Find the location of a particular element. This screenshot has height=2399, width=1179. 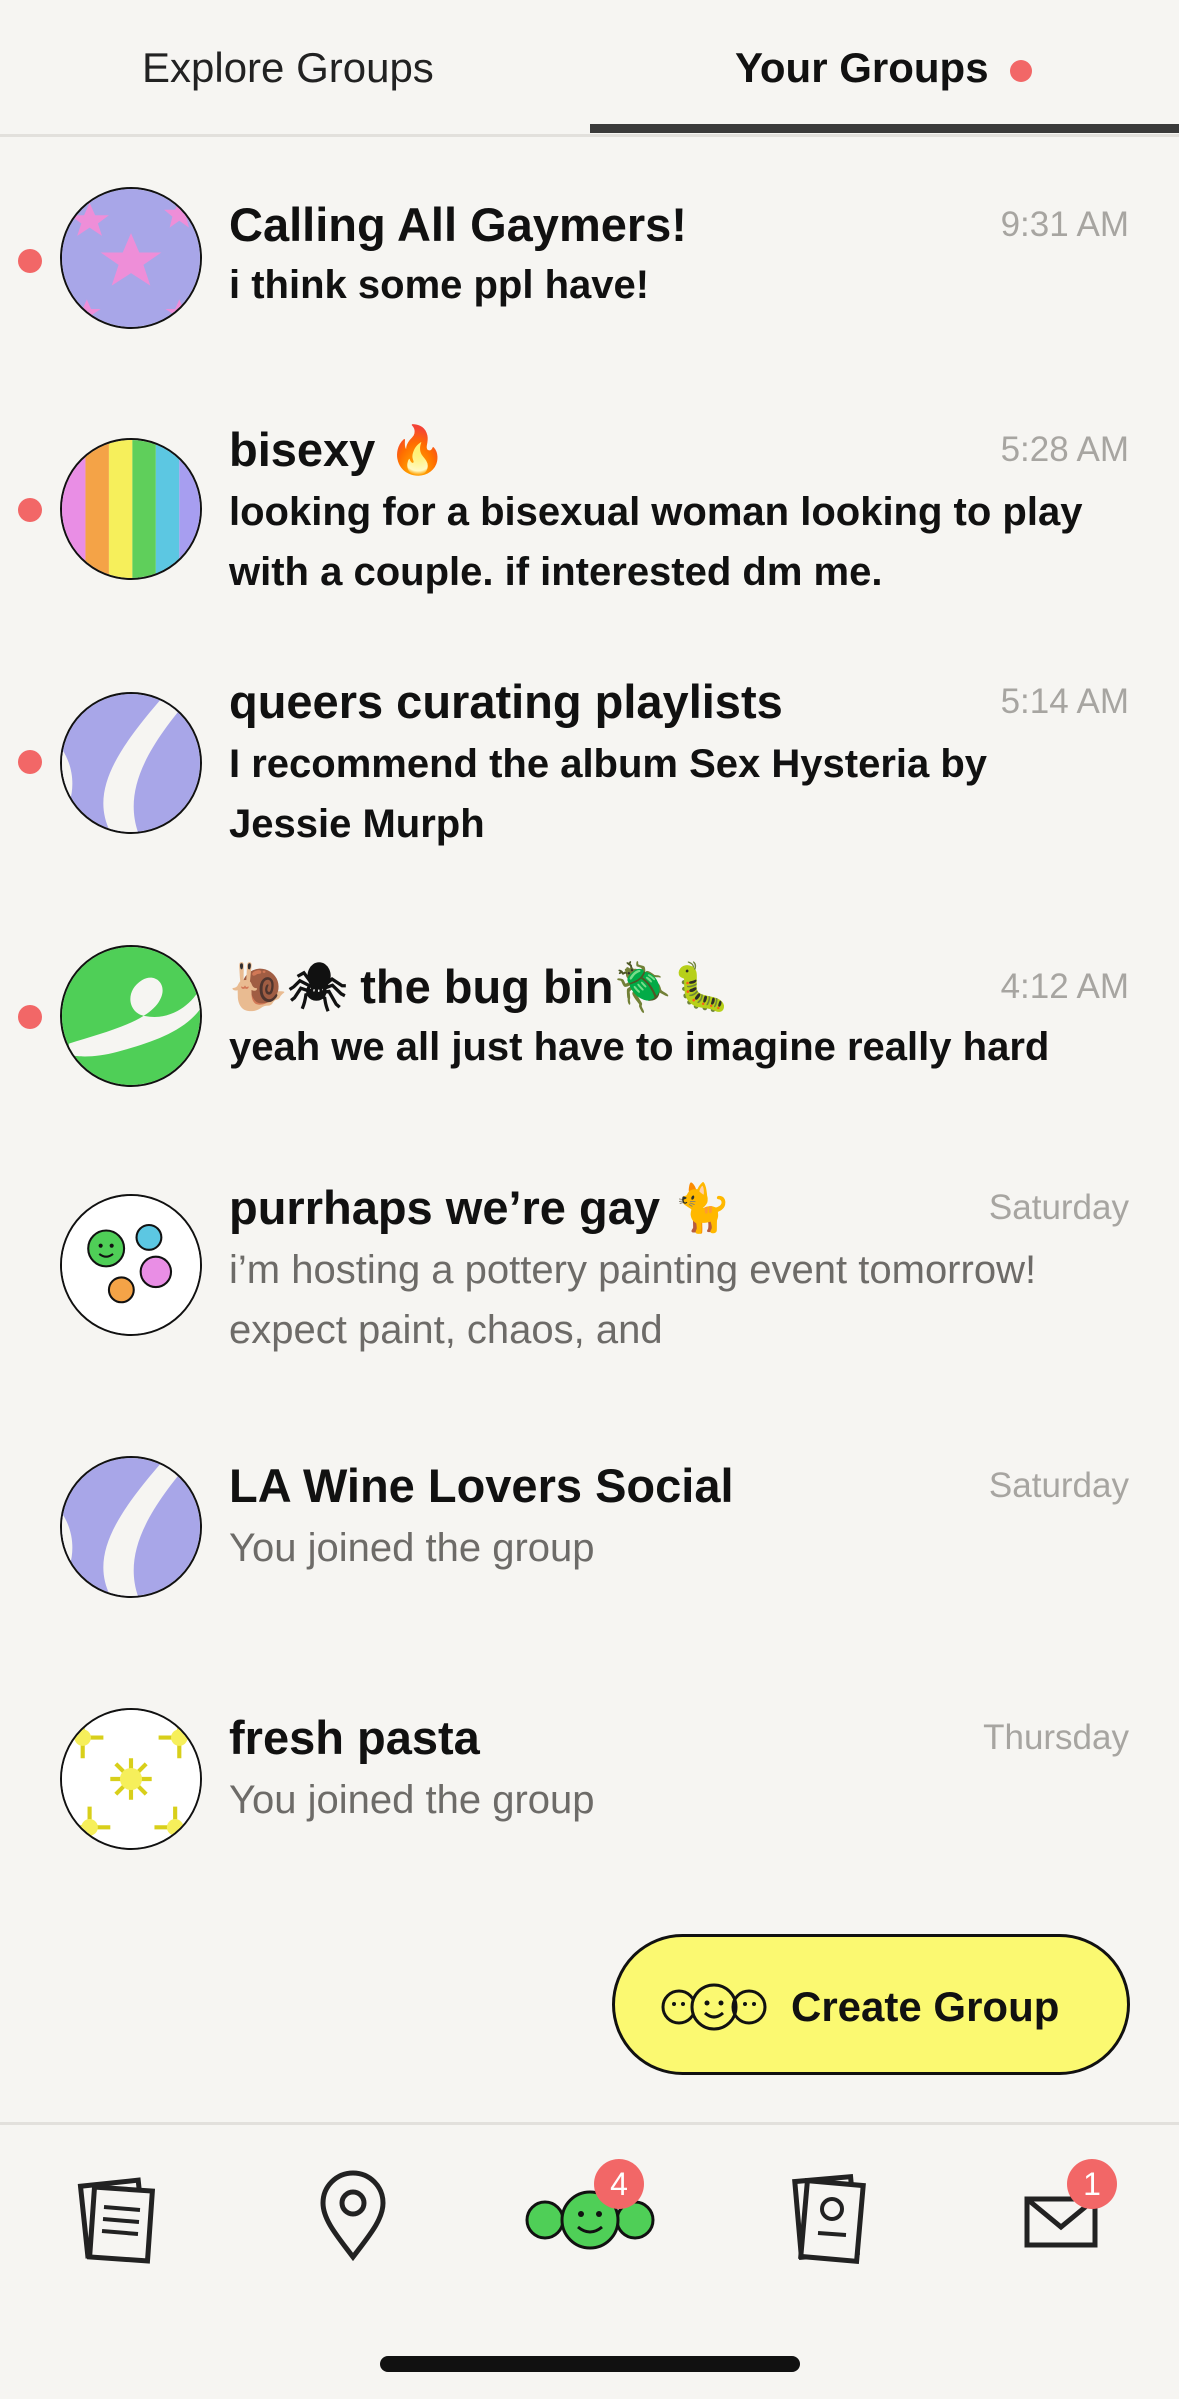

groups-badge: 4 is located at coordinates (619, 2184).